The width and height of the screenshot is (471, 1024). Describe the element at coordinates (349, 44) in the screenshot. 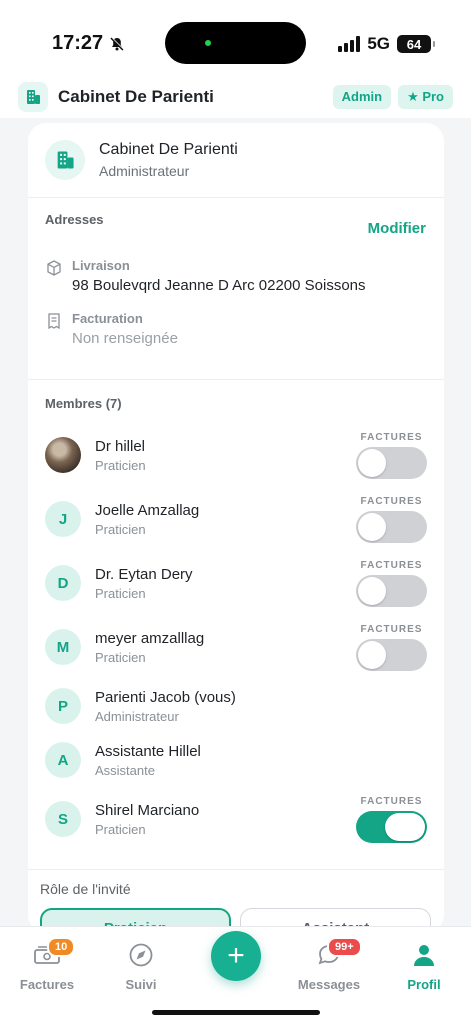

I see `signal-icon` at that location.